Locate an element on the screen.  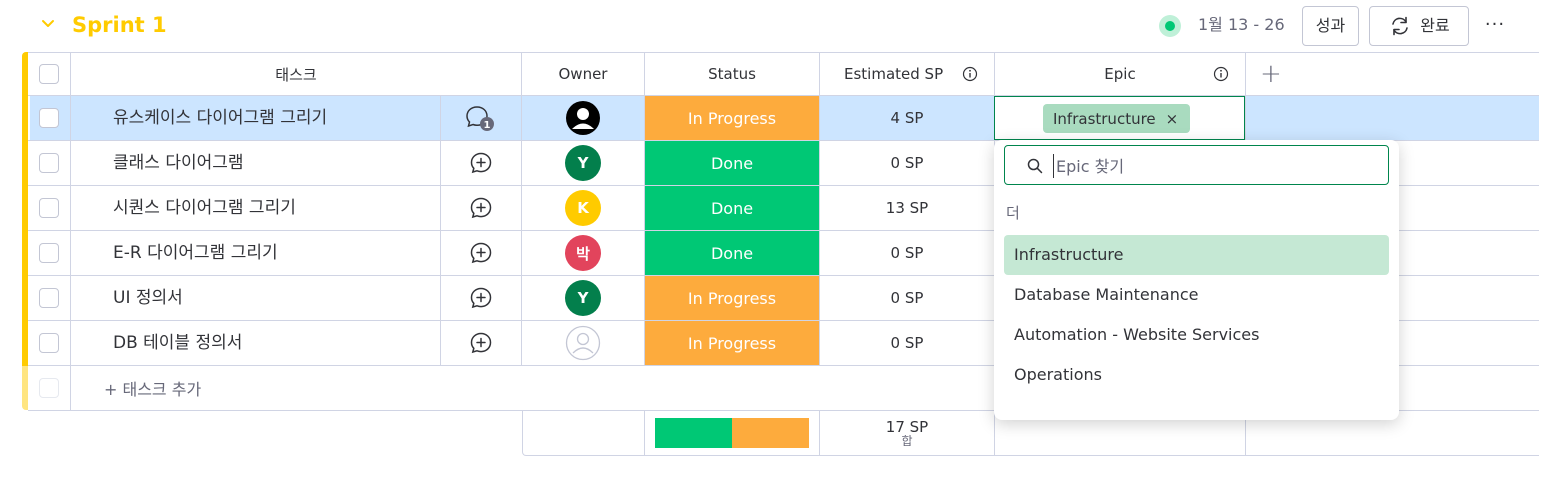
owner-initial: K is located at coordinates (583, 208).